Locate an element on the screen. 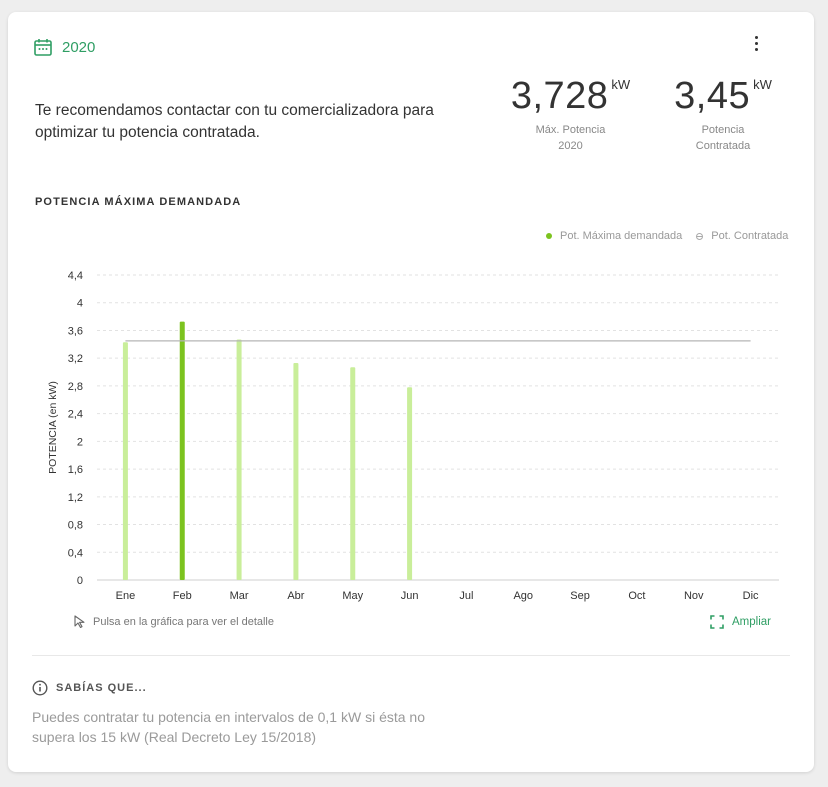 This screenshot has height=787, width=828. expand-icon is located at coordinates (717, 622).